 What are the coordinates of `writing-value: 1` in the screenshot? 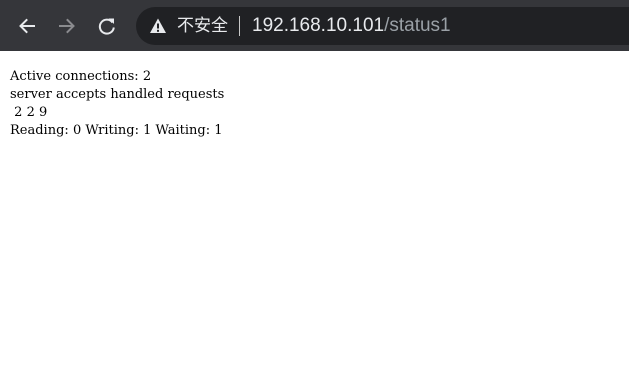 It's located at (147, 130).